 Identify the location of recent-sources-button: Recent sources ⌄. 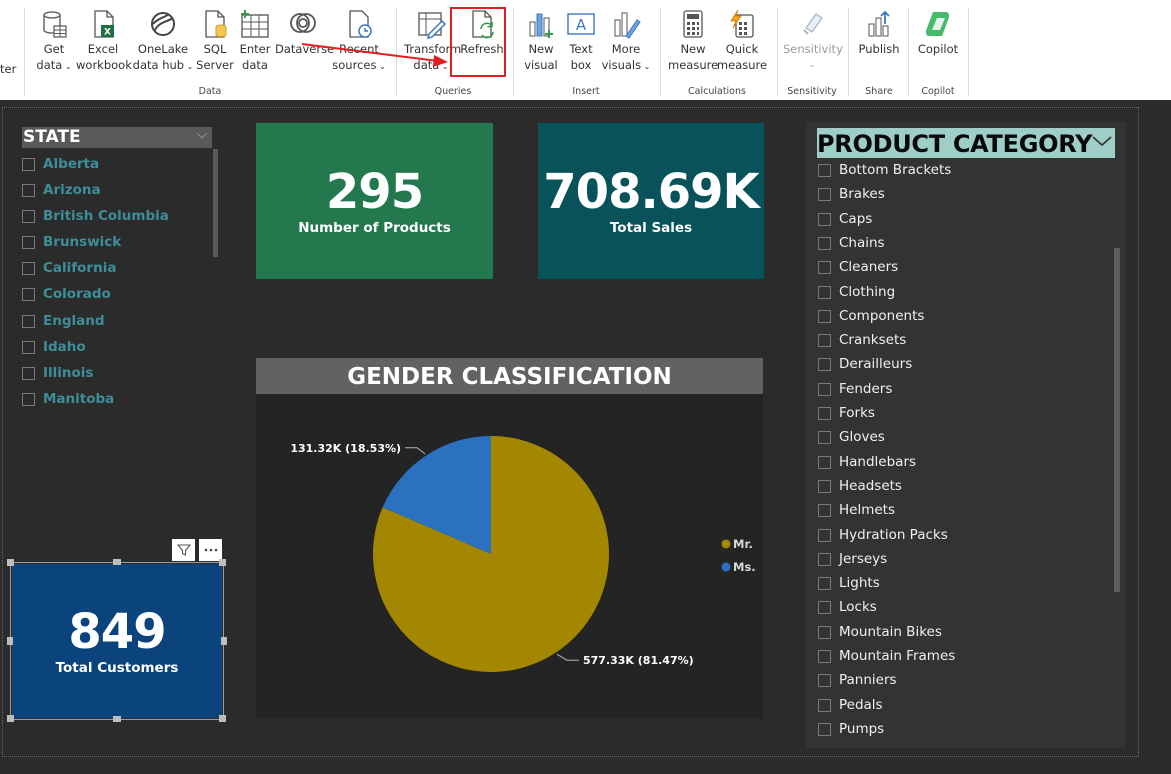
(359, 41).